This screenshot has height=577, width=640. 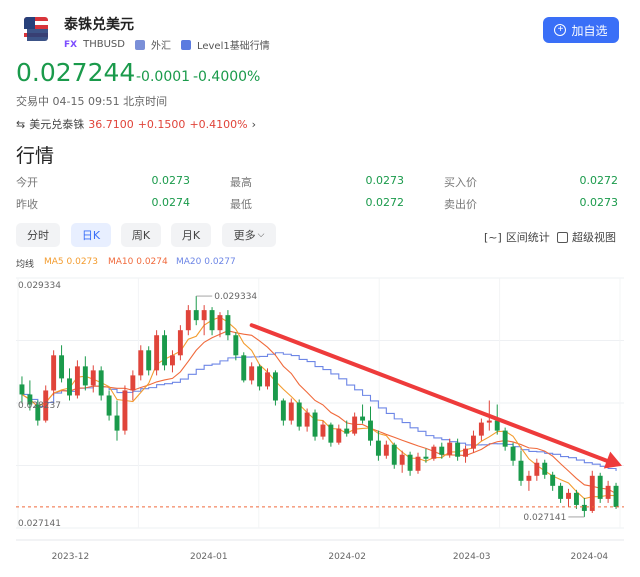 I want to click on bid-label: 买入价, so click(x=460, y=182).